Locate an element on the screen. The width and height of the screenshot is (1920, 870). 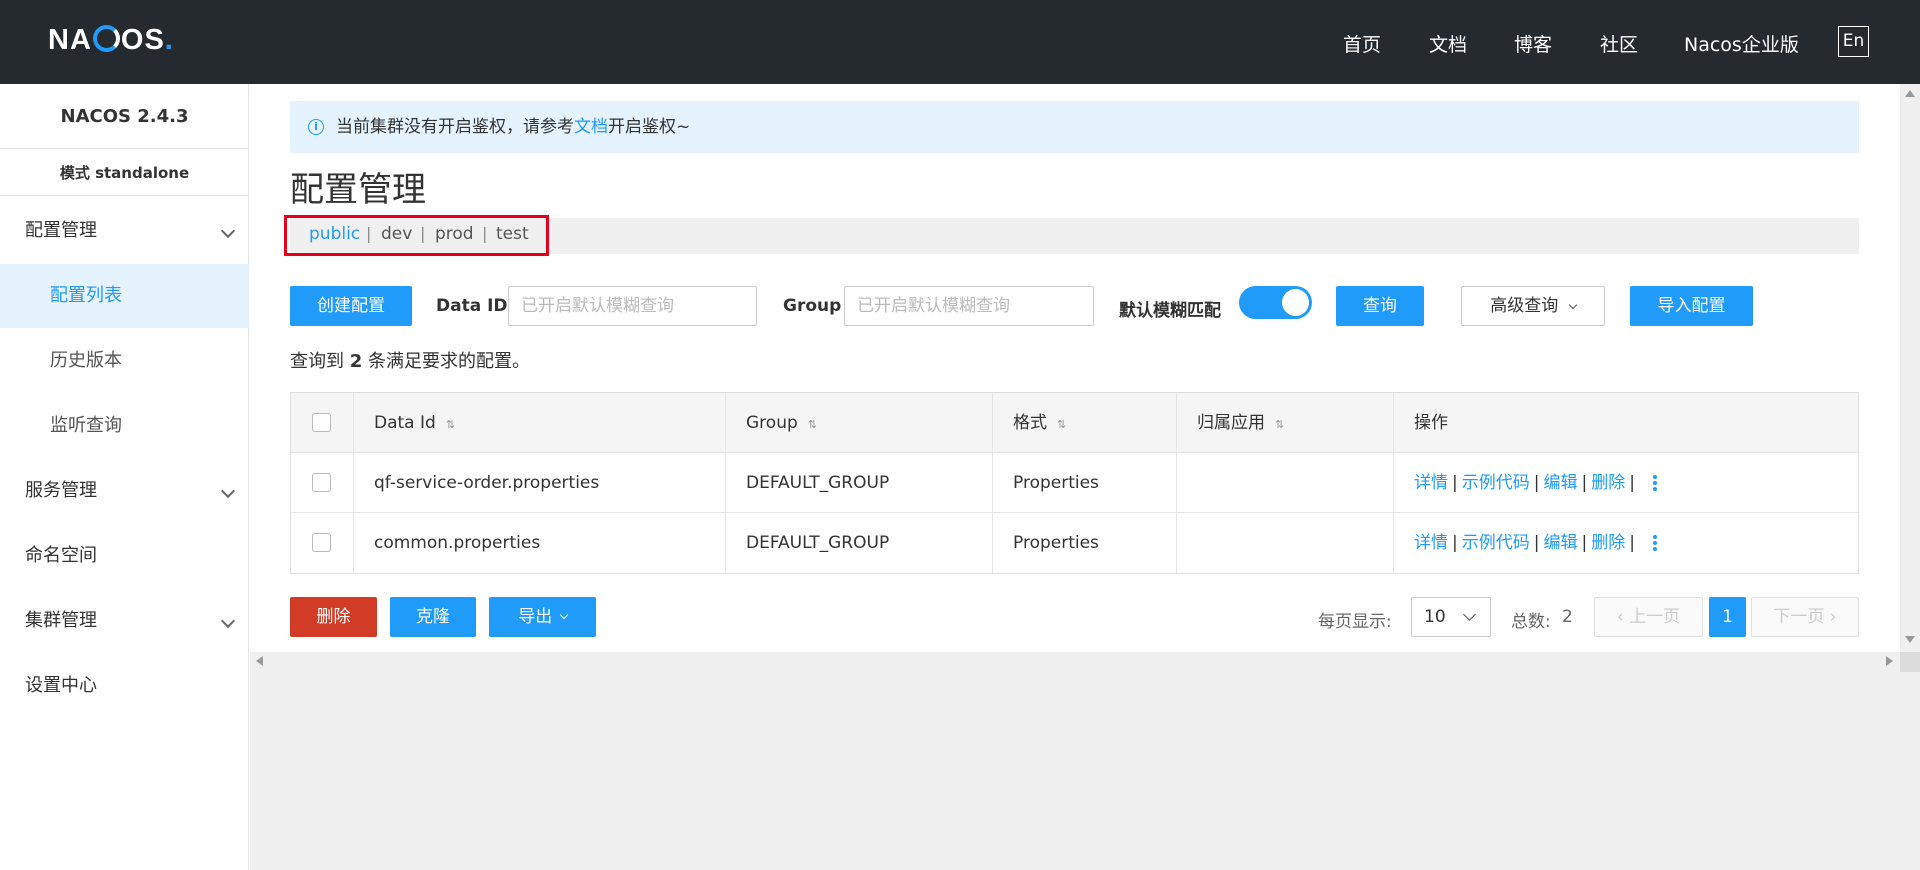
bulk-delete-button: 删除 is located at coordinates (333, 617).